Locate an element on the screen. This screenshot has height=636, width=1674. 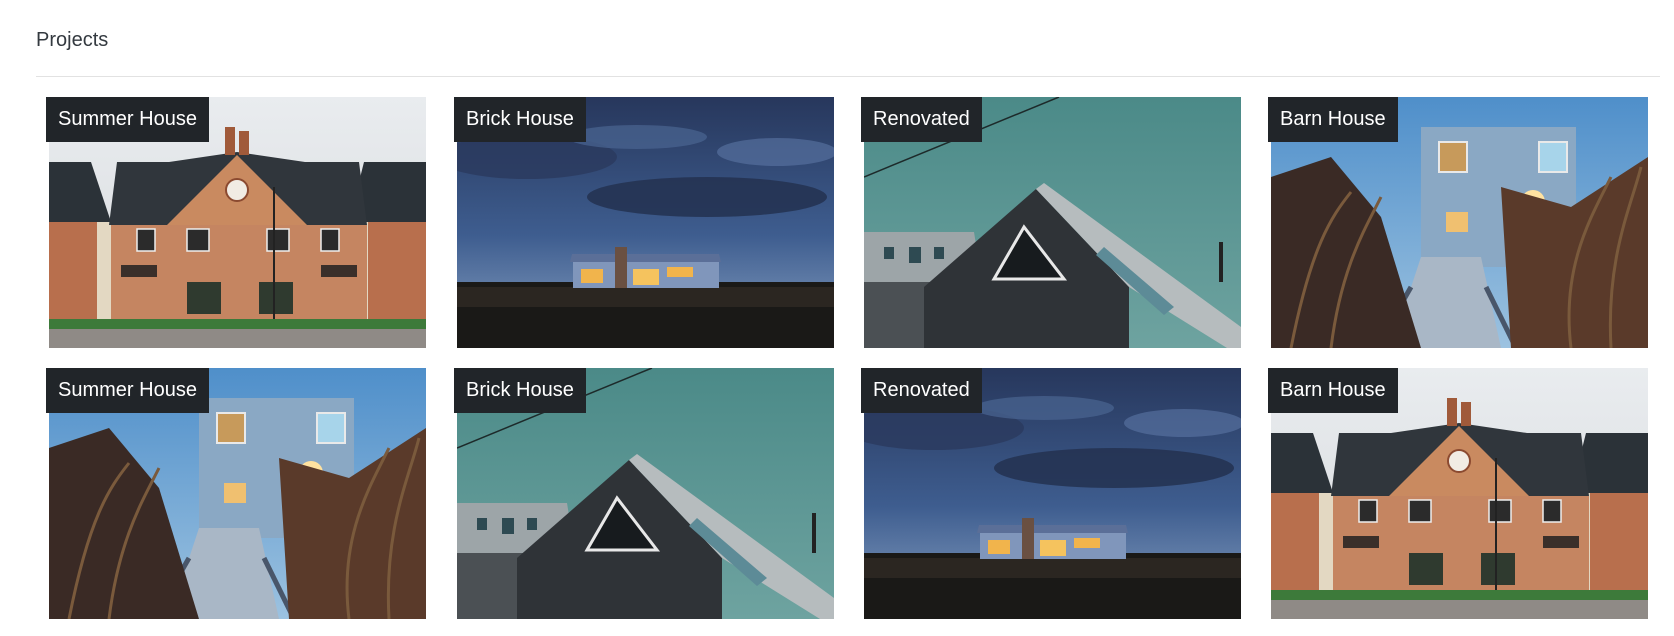
page-title: Projects is located at coordinates (72, 40).